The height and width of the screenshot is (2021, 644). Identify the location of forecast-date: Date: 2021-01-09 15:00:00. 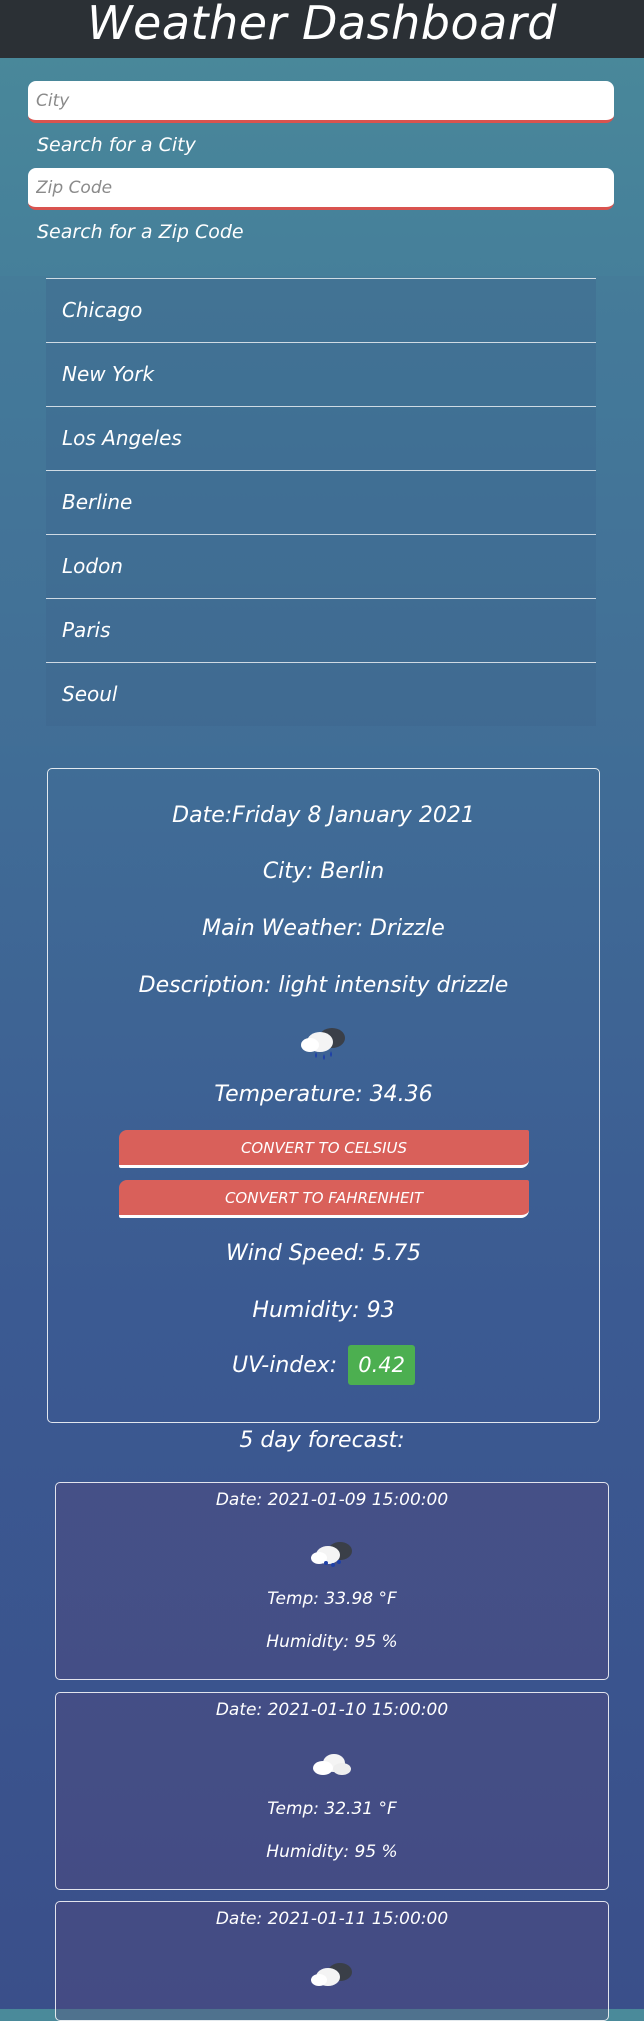
(332, 1500).